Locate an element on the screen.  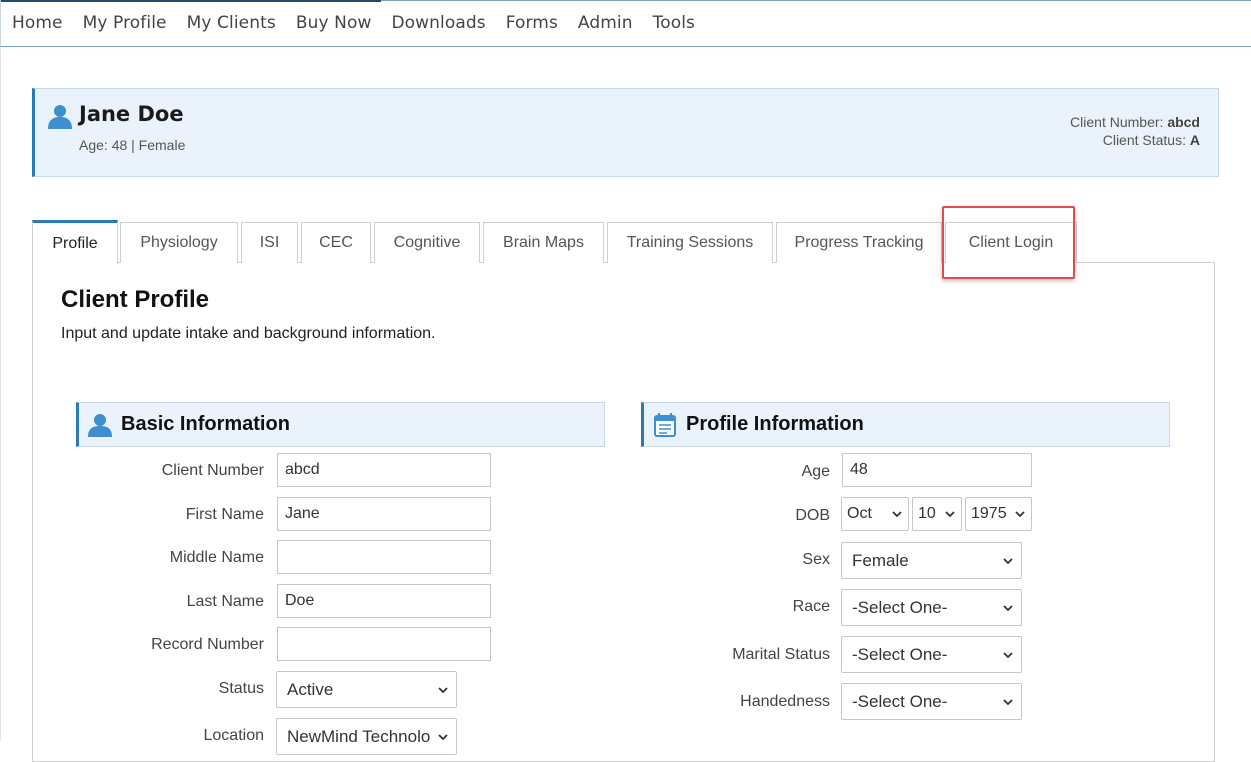
dob-year-select: 1975 is located at coordinates (998, 514).